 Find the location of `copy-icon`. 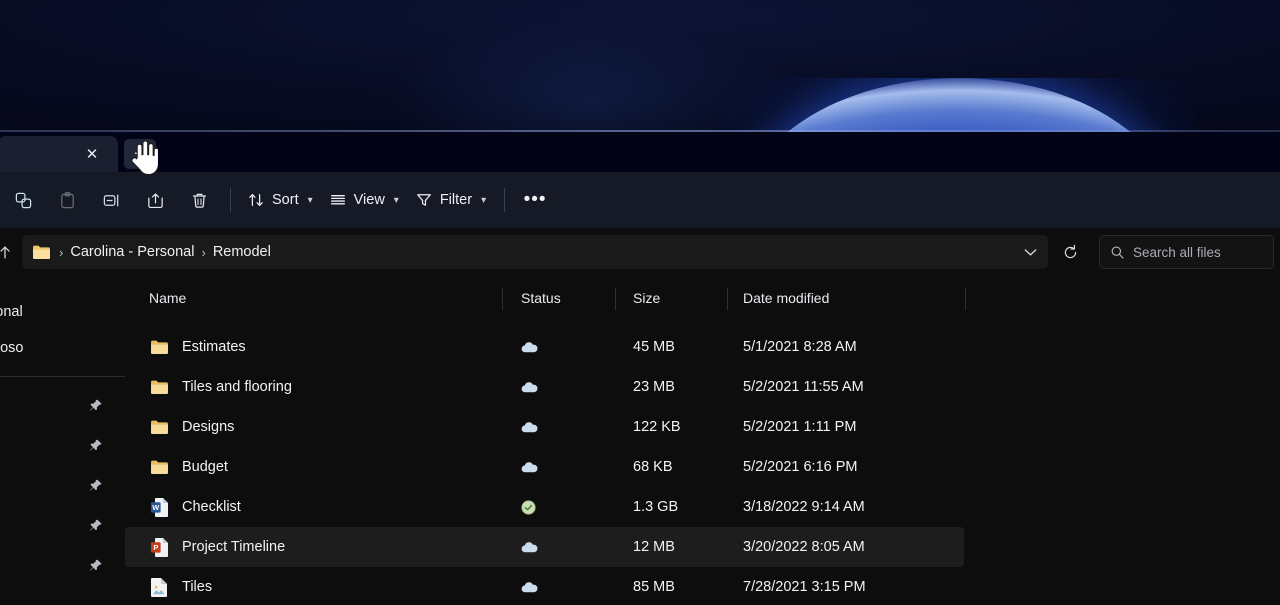

copy-icon is located at coordinates (23, 200).